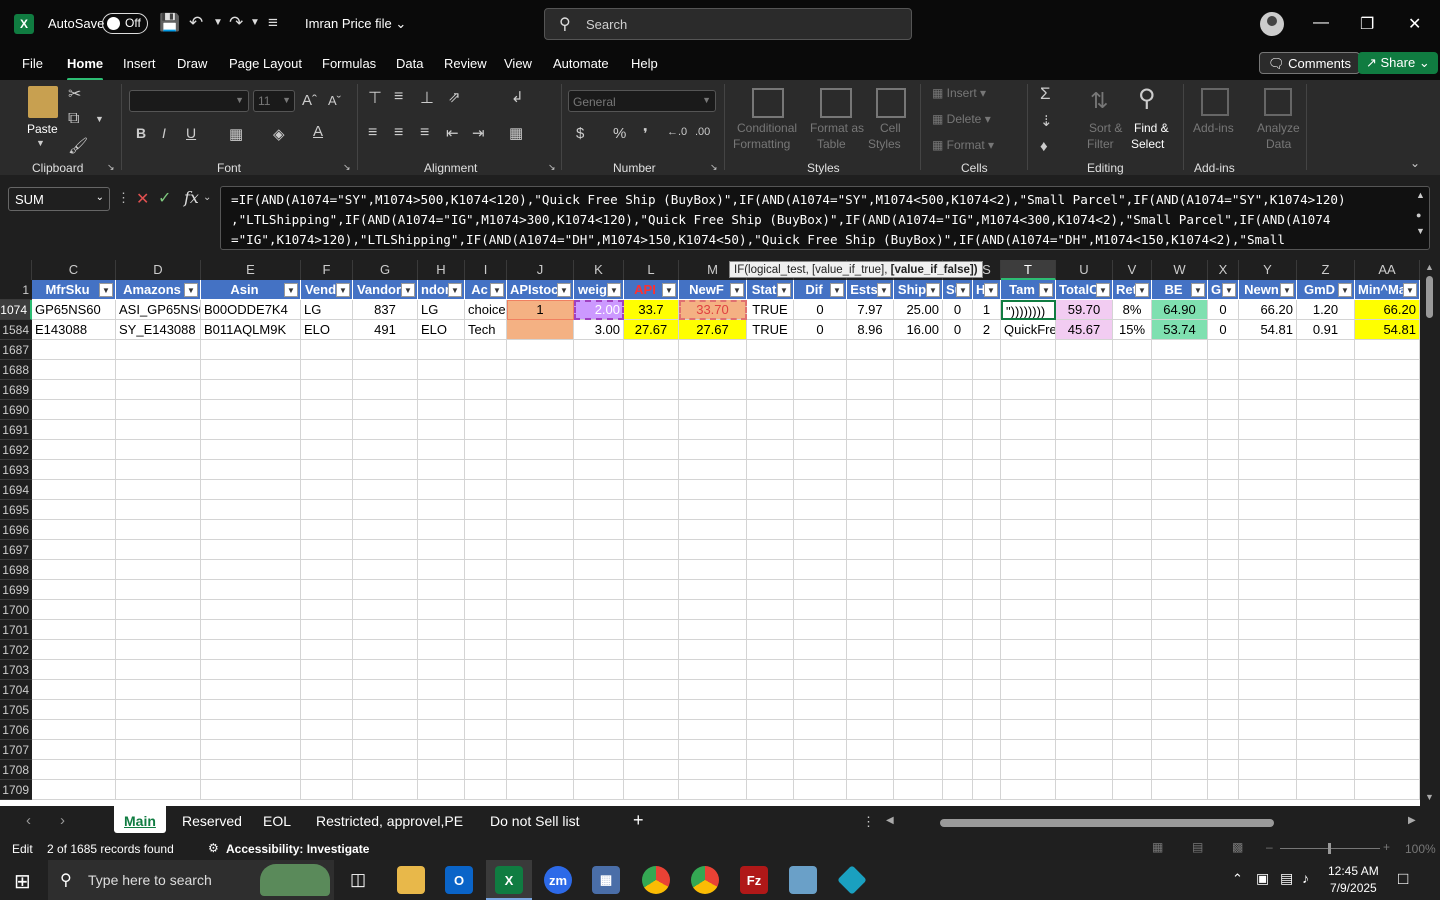  Describe the element at coordinates (1278, 128) in the screenshot. I see `analyze-data-label: Analyze` at that location.